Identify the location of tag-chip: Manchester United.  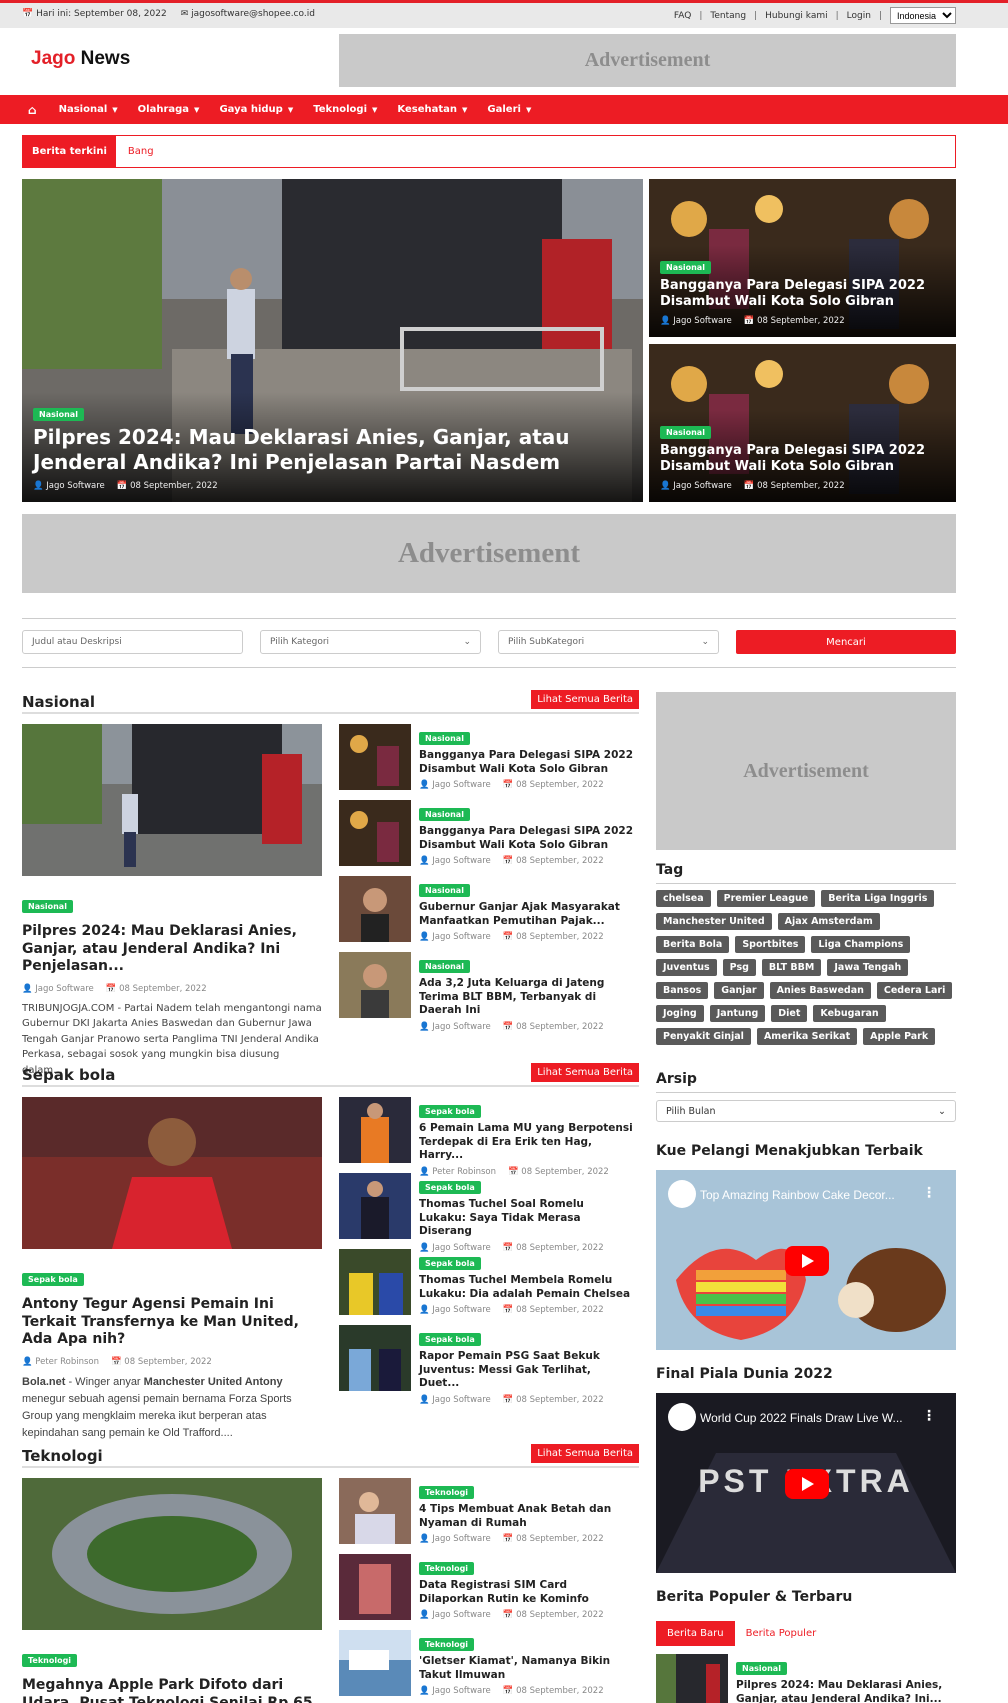
(714, 921).